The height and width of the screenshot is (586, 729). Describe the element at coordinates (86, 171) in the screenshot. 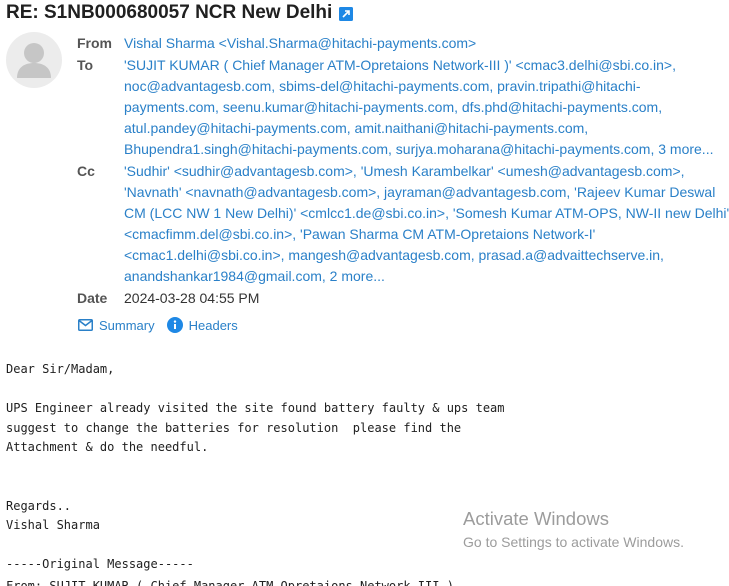

I see `cc-label: Cc` at that location.